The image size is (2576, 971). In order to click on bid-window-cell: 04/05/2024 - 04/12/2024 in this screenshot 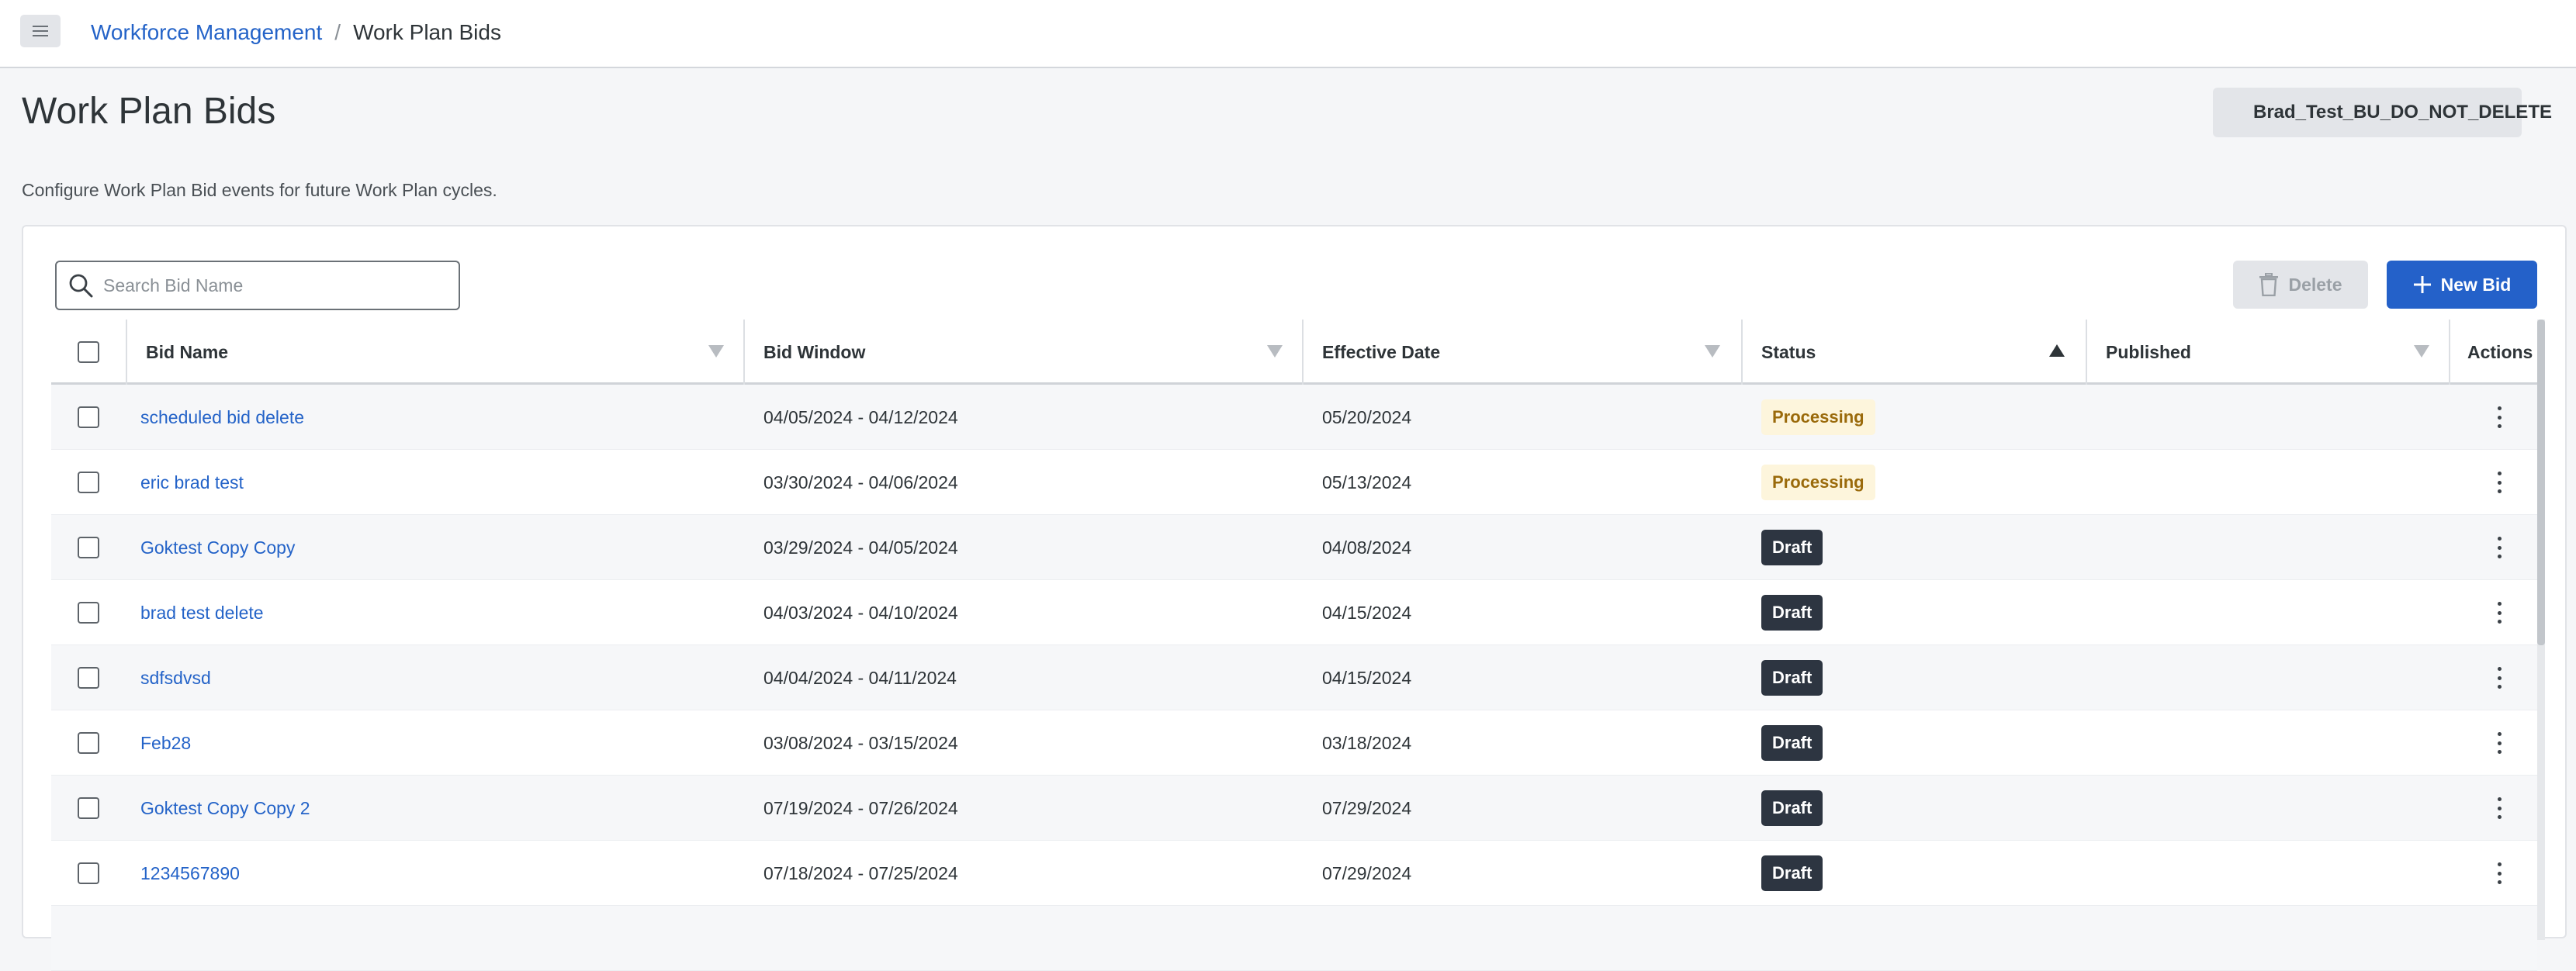, I will do `click(860, 416)`.